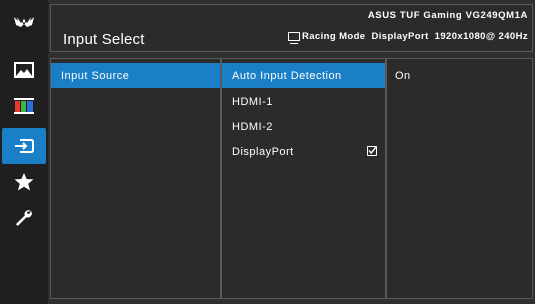 The height and width of the screenshot is (304, 535). Describe the element at coordinates (303, 101) in the screenshot. I see `option-hdmi-1: HDMI-1` at that location.